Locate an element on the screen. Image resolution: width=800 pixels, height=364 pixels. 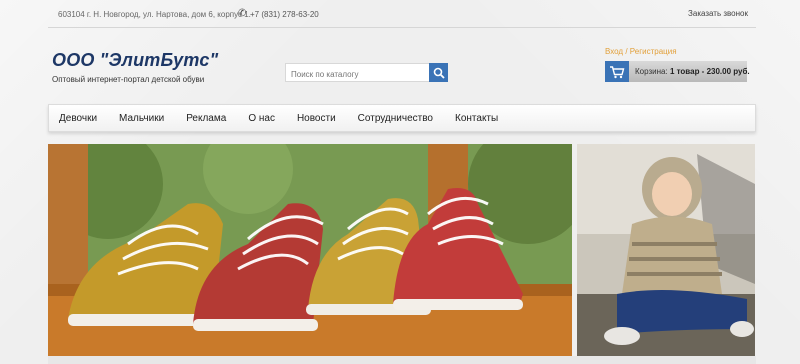
phone-number: +7 (831) 278-63-20 is located at coordinates (284, 14).